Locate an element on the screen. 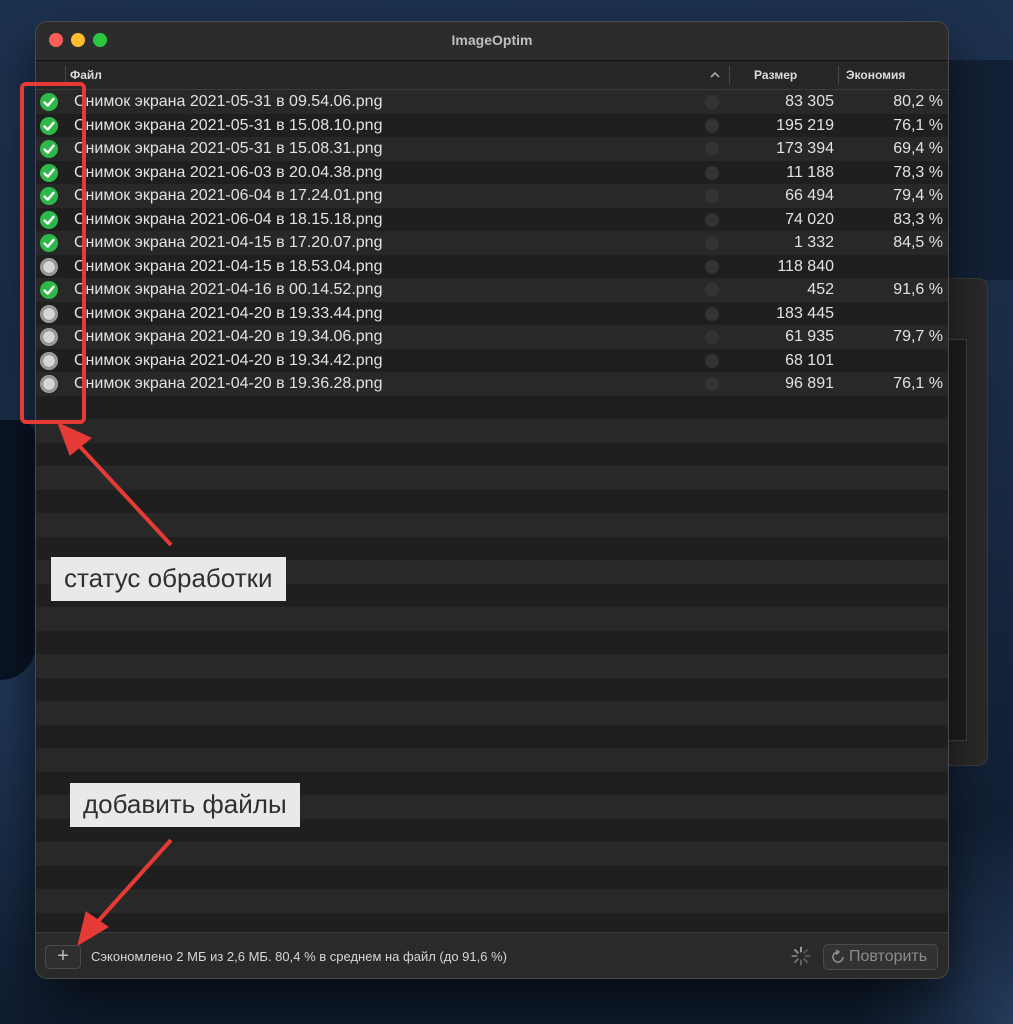 The width and height of the screenshot is (1013, 1024). annotation-arrows is located at coordinates (115, 684).